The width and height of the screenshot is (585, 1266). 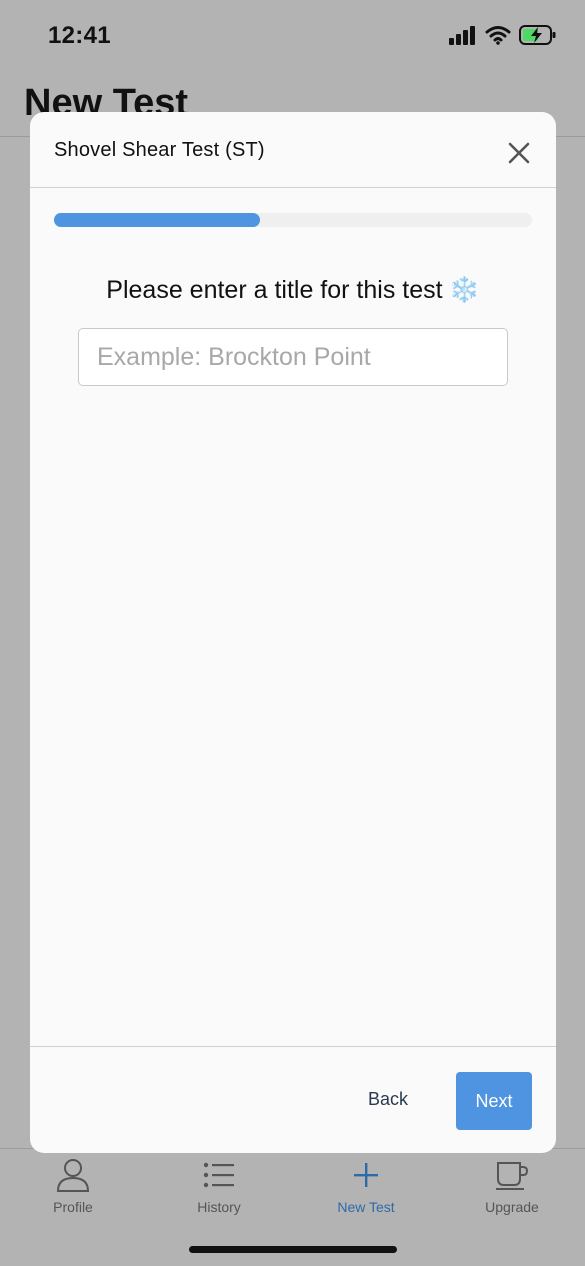 I want to click on tab-label-upgrade: Upgrade, so click(x=512, y=1207).